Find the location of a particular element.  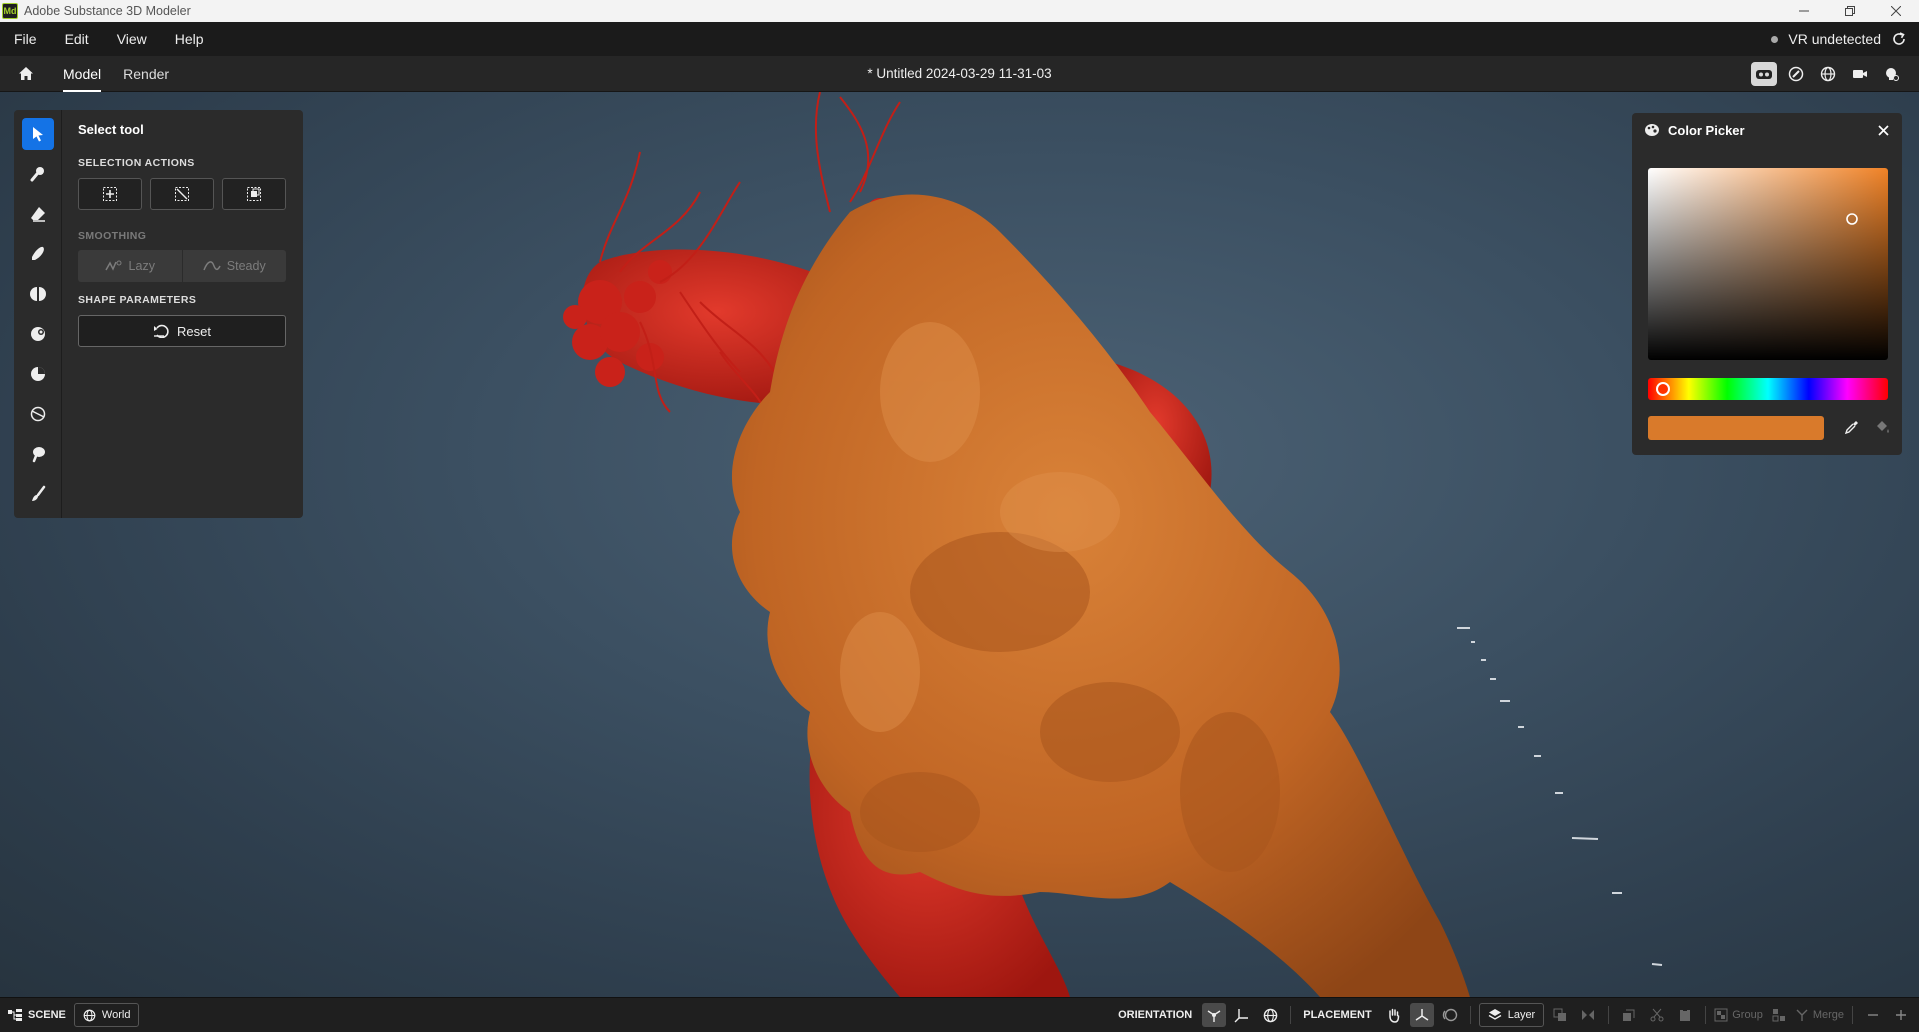

minus-icon is located at coordinates (1873, 1015).